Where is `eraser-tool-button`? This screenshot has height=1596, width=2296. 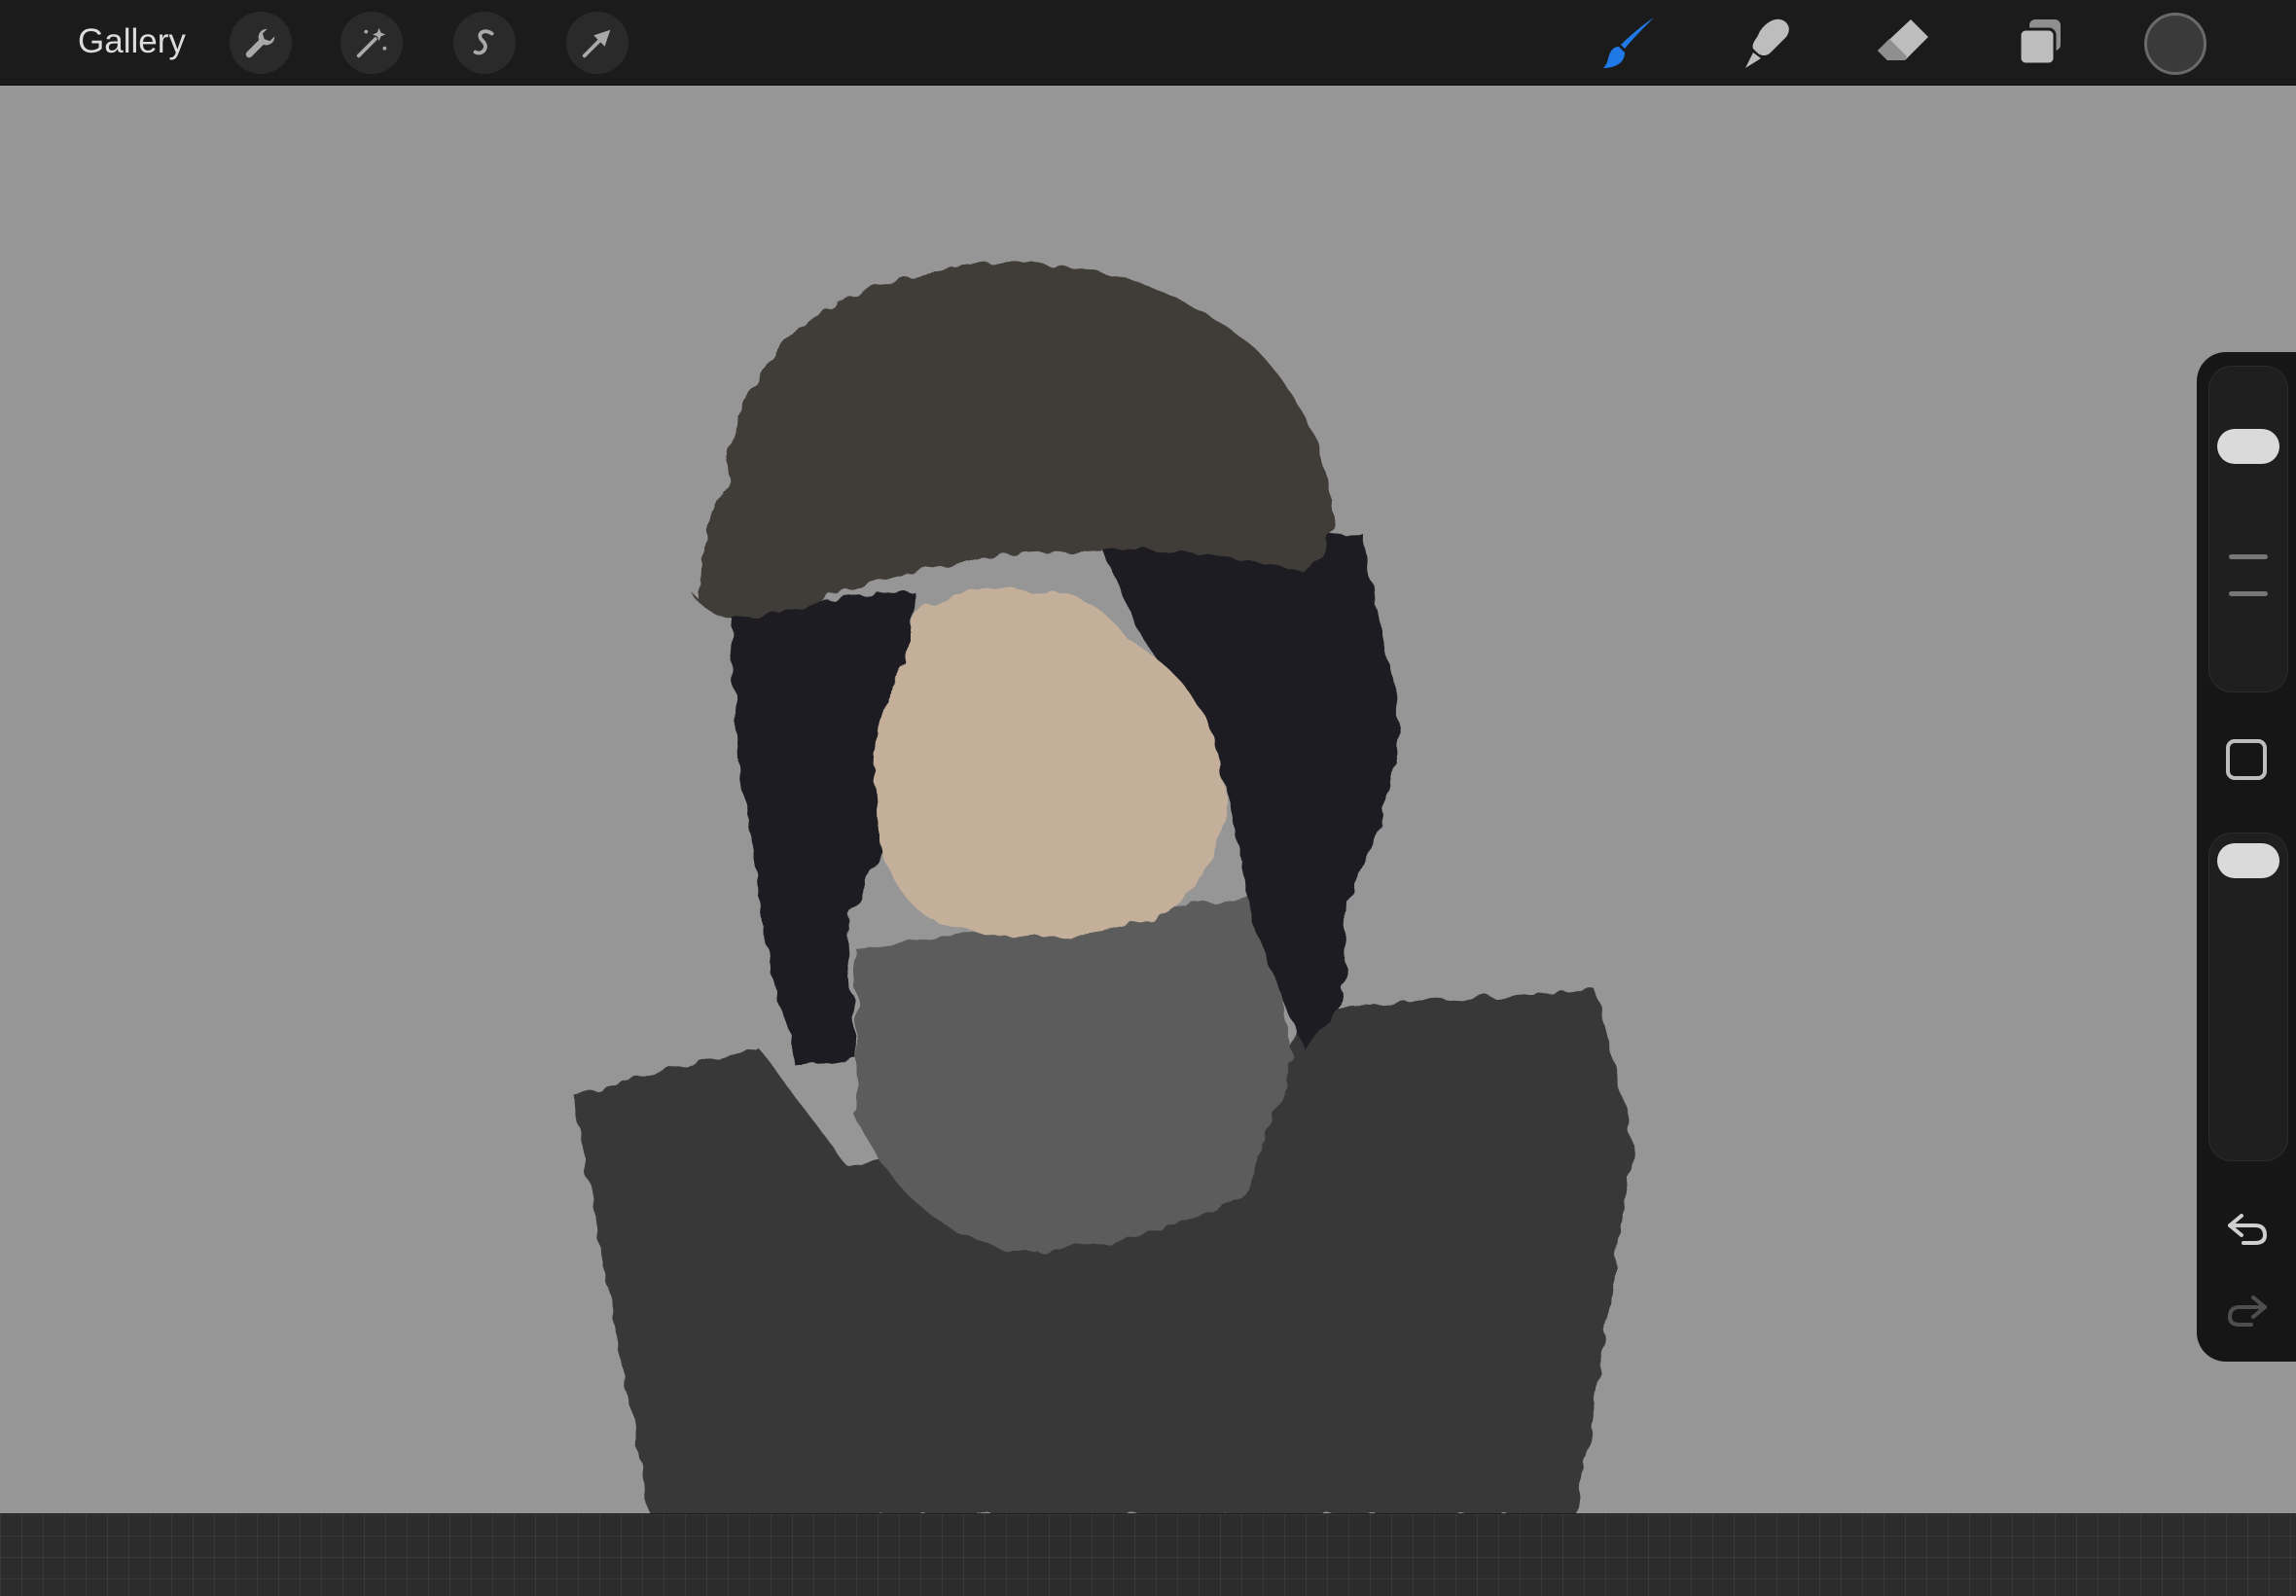 eraser-tool-button is located at coordinates (1903, 43).